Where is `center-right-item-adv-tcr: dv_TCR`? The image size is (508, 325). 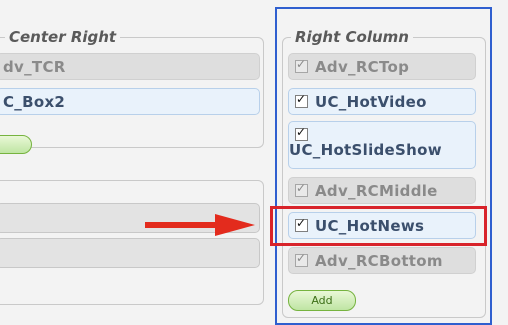
center-right-item-adv-tcr: dv_TCR is located at coordinates (130, 66).